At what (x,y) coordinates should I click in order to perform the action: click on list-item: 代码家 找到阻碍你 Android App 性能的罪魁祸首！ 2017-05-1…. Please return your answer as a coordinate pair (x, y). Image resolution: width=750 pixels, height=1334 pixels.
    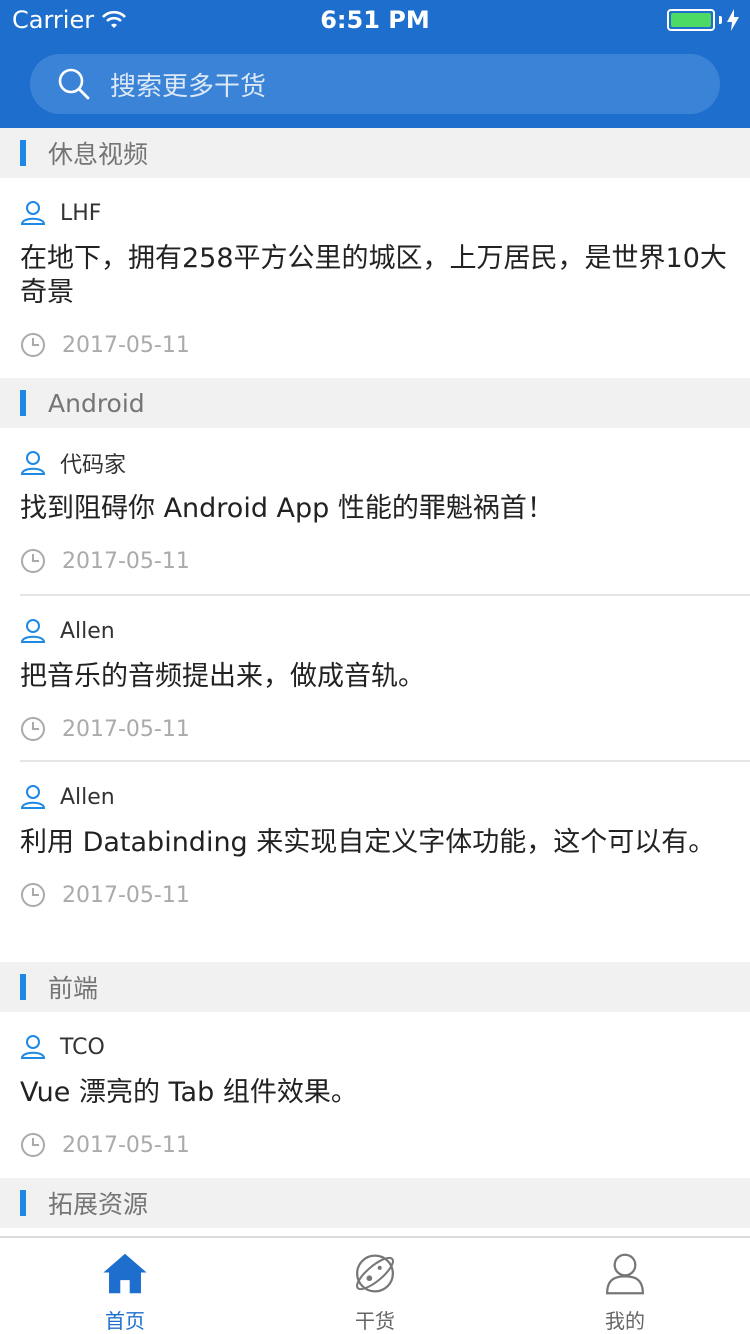
    Looking at the image, I should click on (375, 511).